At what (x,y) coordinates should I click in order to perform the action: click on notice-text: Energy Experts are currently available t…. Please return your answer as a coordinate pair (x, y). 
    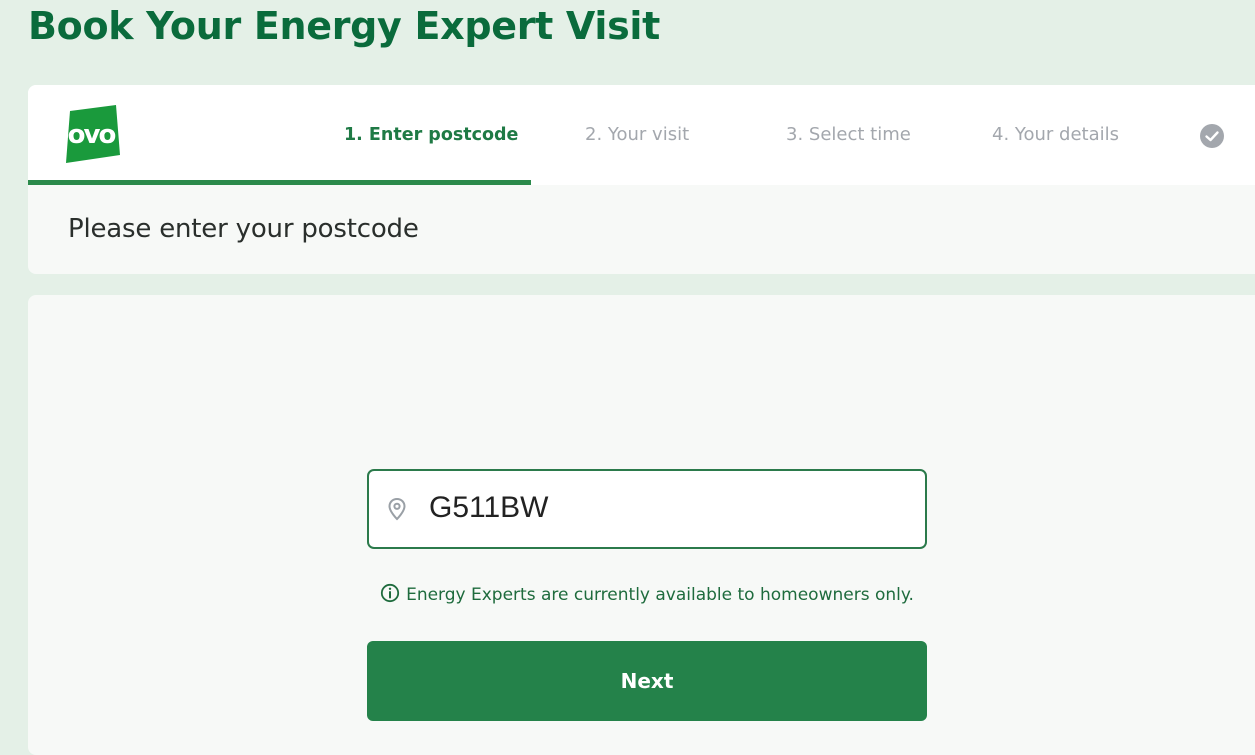
    Looking at the image, I should click on (660, 595).